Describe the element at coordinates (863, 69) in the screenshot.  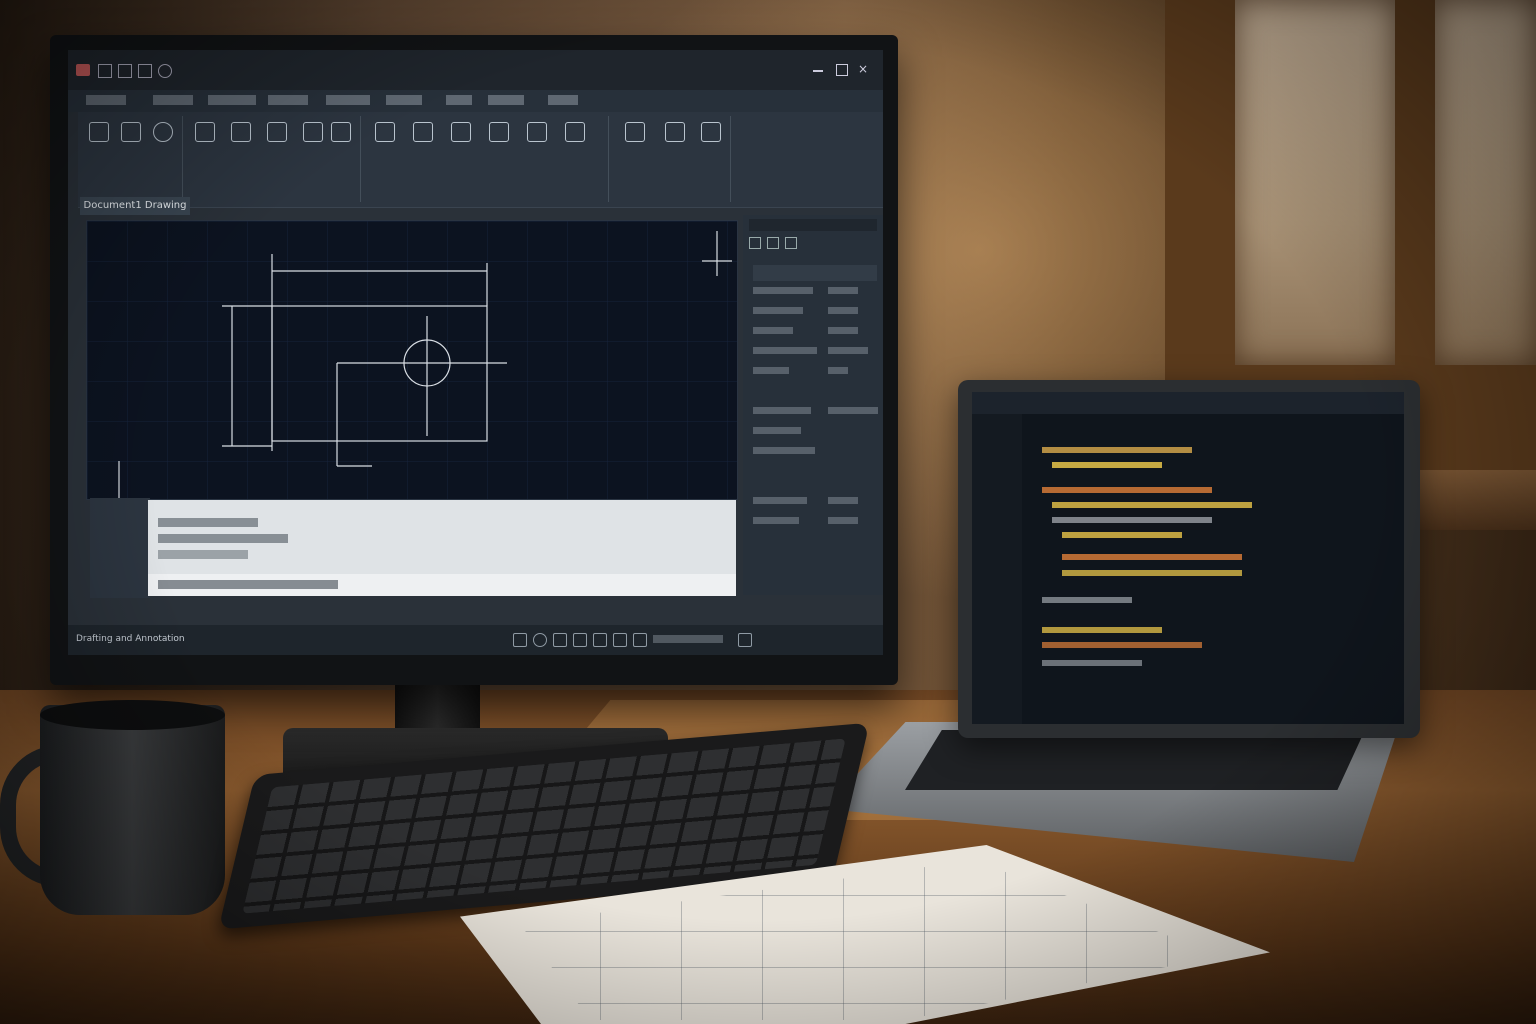
I see `close-icon: ×` at that location.